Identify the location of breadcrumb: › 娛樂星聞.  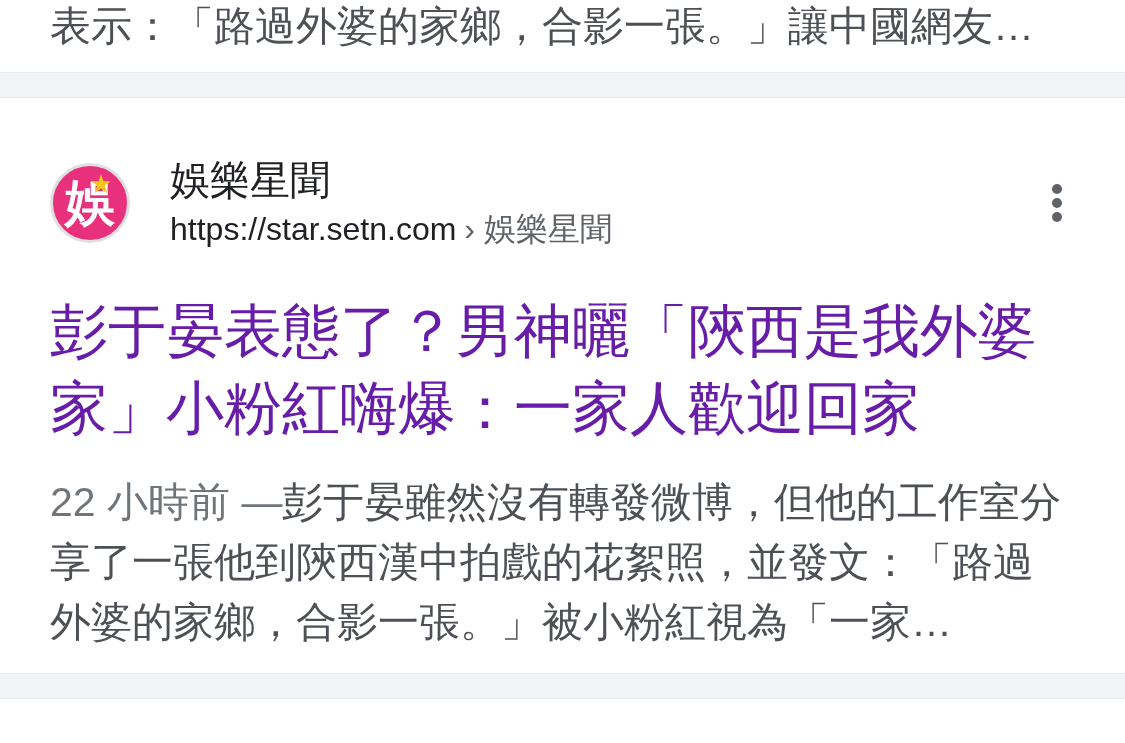
(538, 230).